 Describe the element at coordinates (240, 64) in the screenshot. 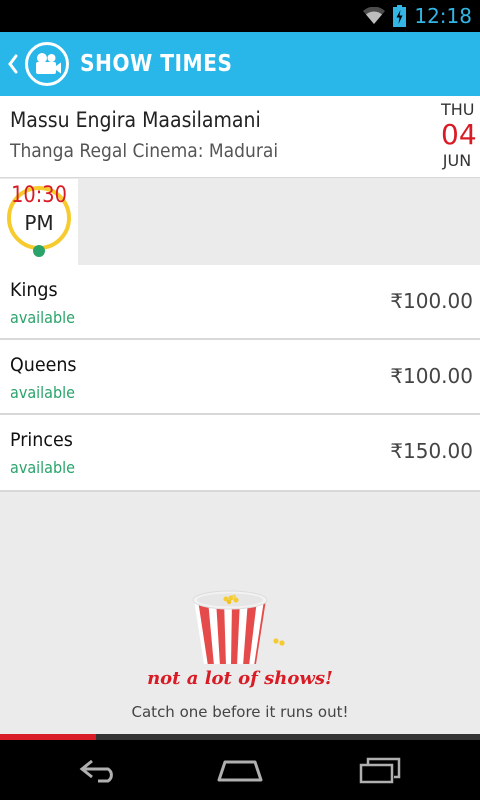

I see `action-bar: SHOW TIMES` at that location.